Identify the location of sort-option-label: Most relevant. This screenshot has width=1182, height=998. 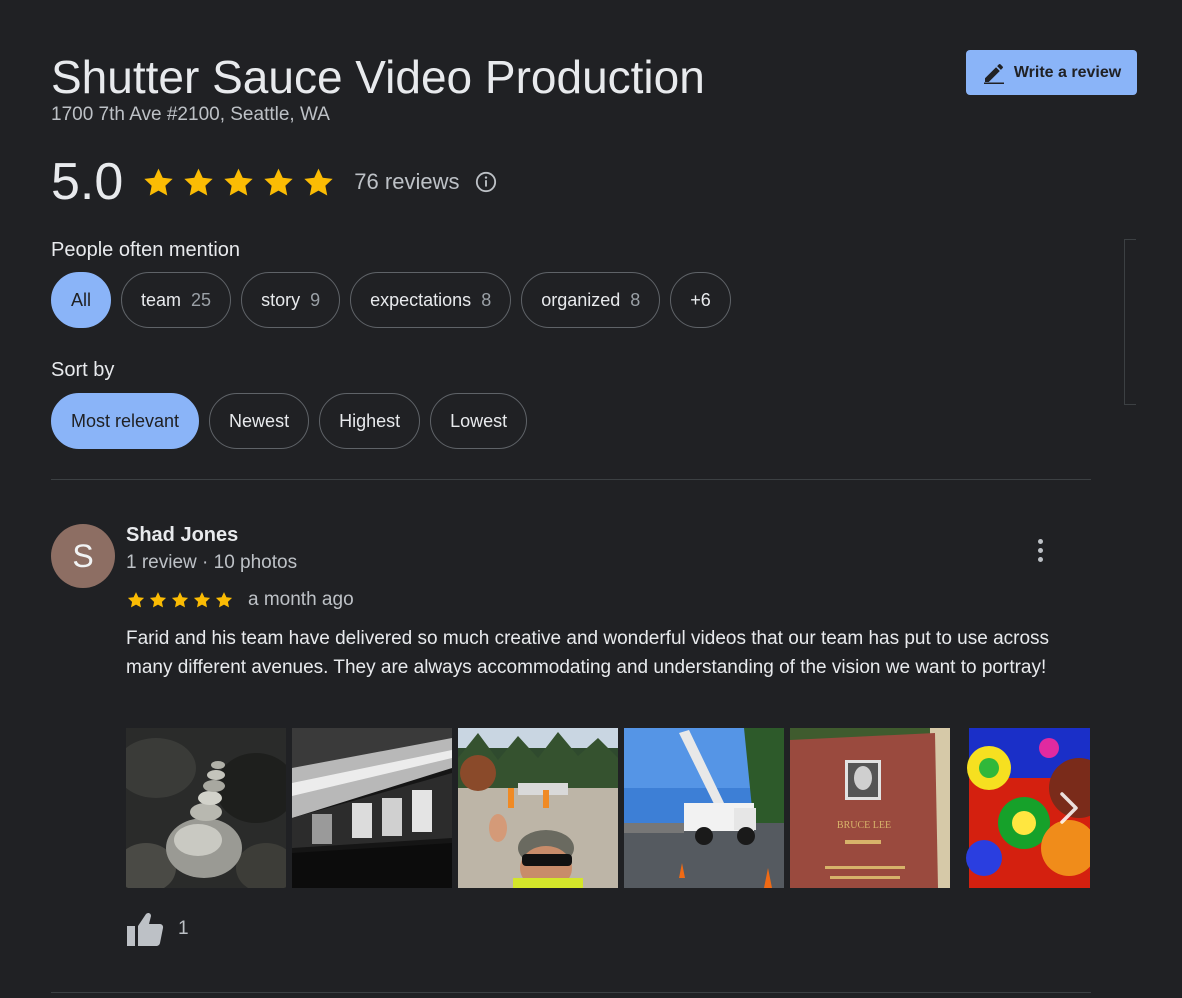
(125, 420).